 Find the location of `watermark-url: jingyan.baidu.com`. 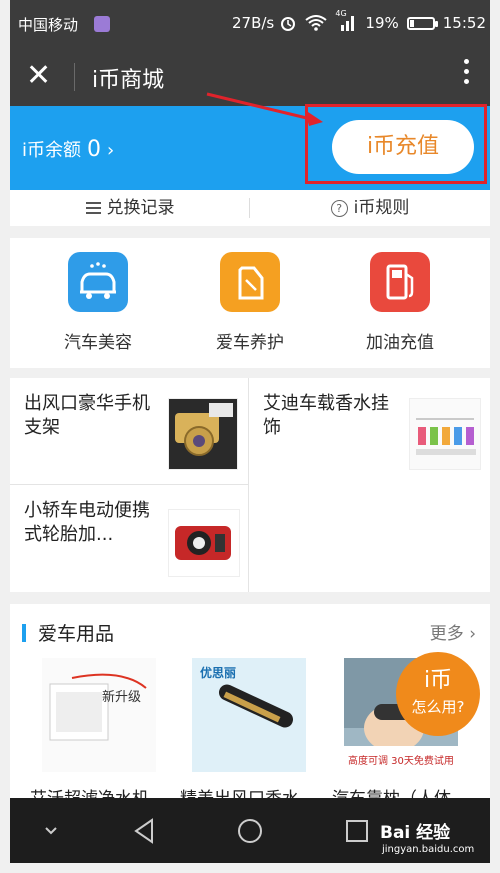

watermark-url: jingyan.baidu.com is located at coordinates (428, 849).